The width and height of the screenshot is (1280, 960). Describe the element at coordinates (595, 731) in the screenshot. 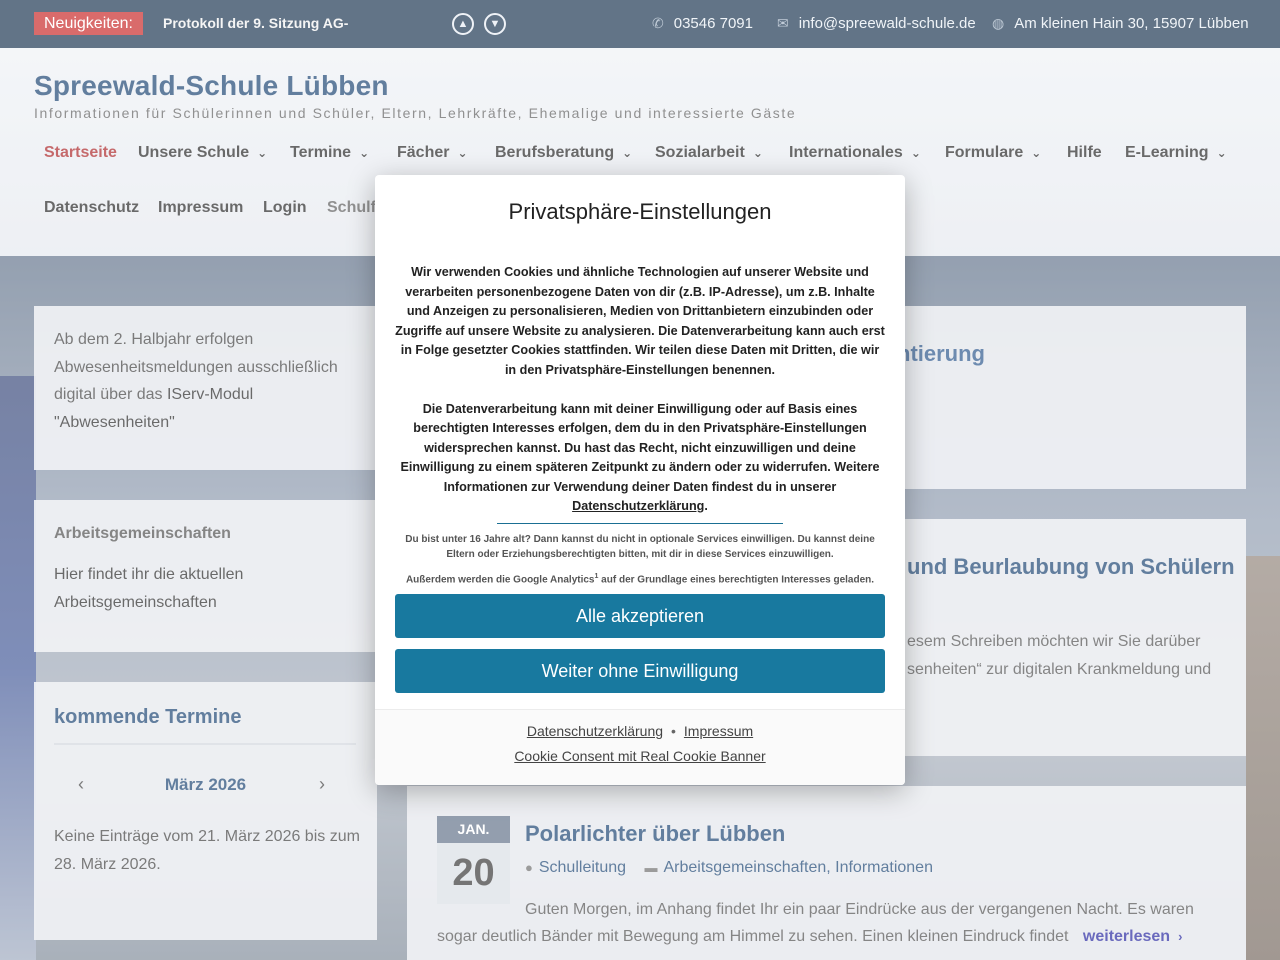

I see `footer-privacy-link: Datenschutzerklärung` at that location.